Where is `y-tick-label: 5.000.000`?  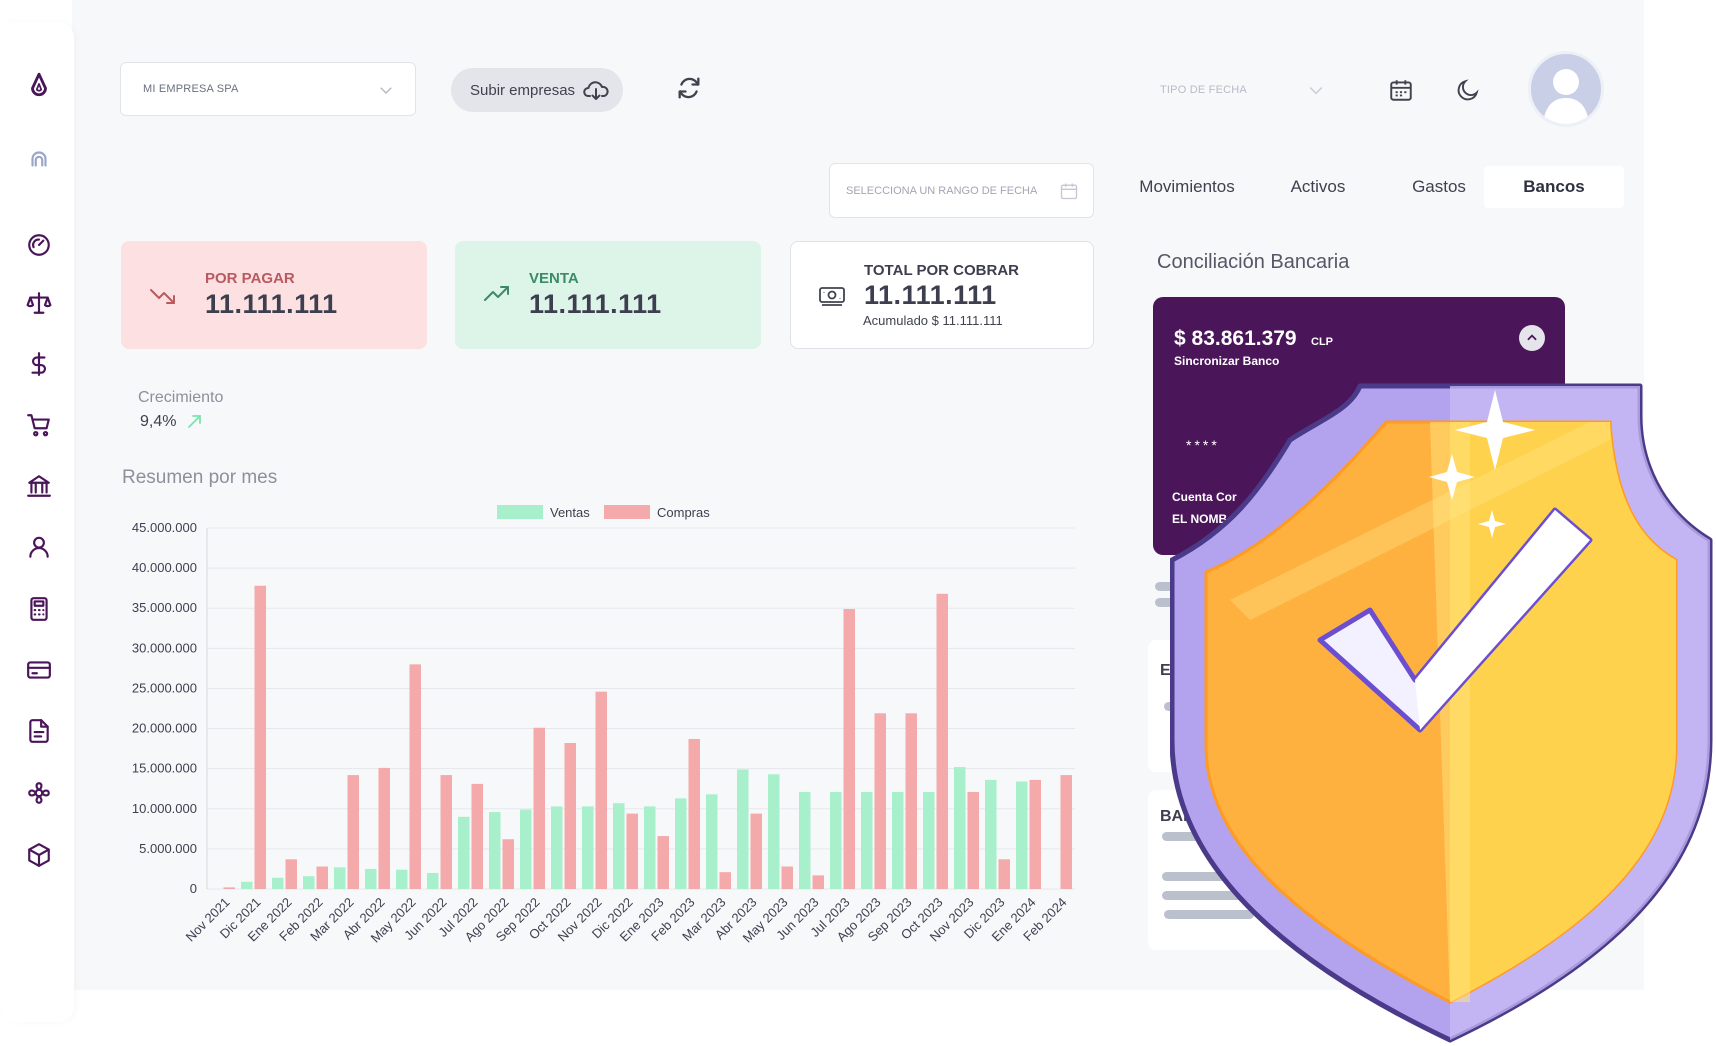 y-tick-label: 5.000.000 is located at coordinates (168, 848).